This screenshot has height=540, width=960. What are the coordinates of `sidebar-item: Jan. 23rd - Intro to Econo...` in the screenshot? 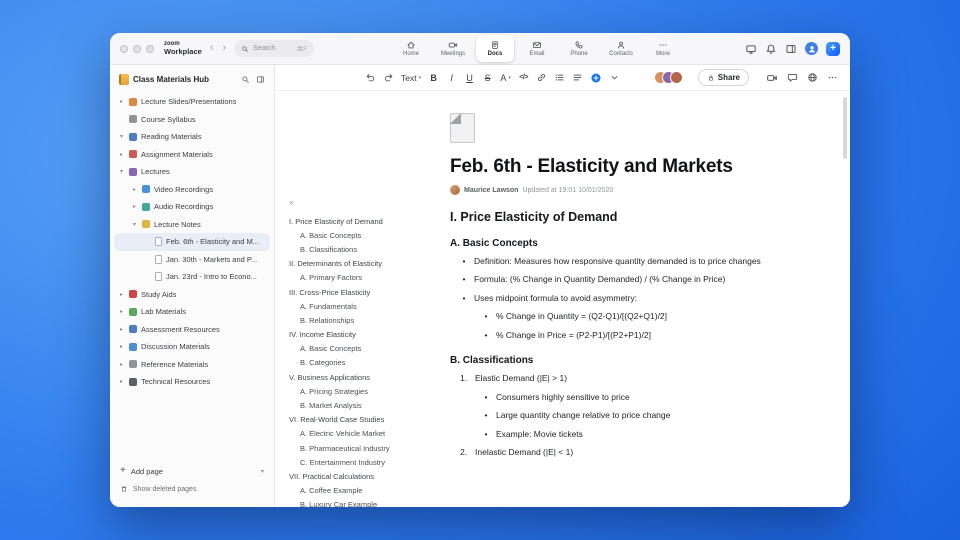 It's located at (192, 277).